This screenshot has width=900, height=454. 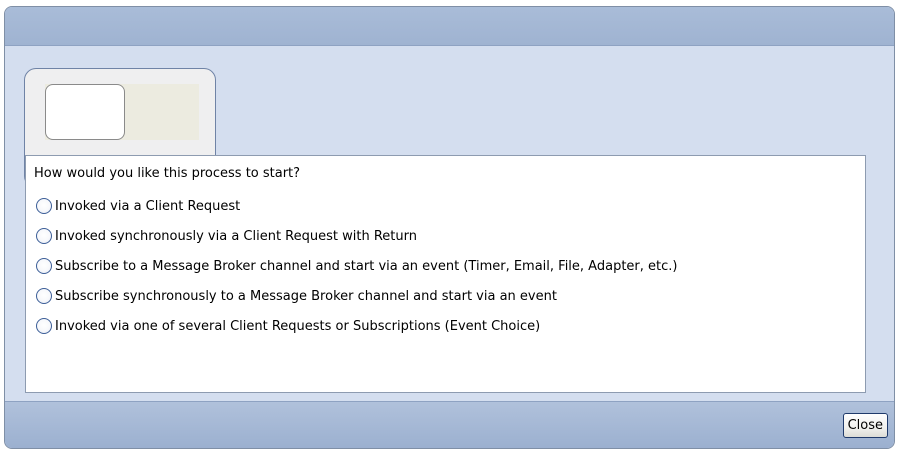 What do you see at coordinates (44, 206) in the screenshot?
I see `radio-client-request` at bounding box center [44, 206].